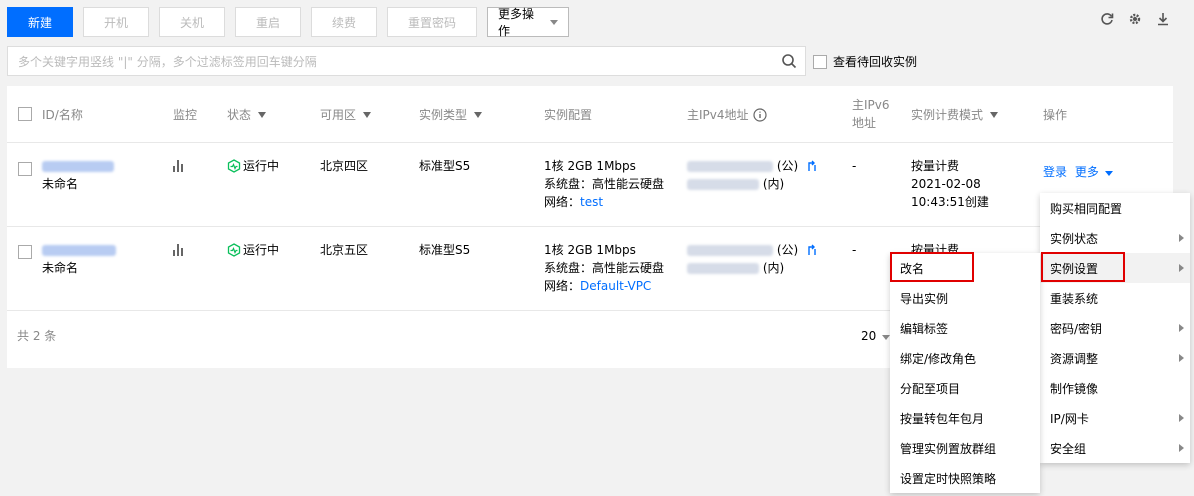  What do you see at coordinates (406, 61) in the screenshot?
I see `search-input: 多个关键字用竖线 "|" 分隔，多个过滤标签用回车键分隔` at bounding box center [406, 61].